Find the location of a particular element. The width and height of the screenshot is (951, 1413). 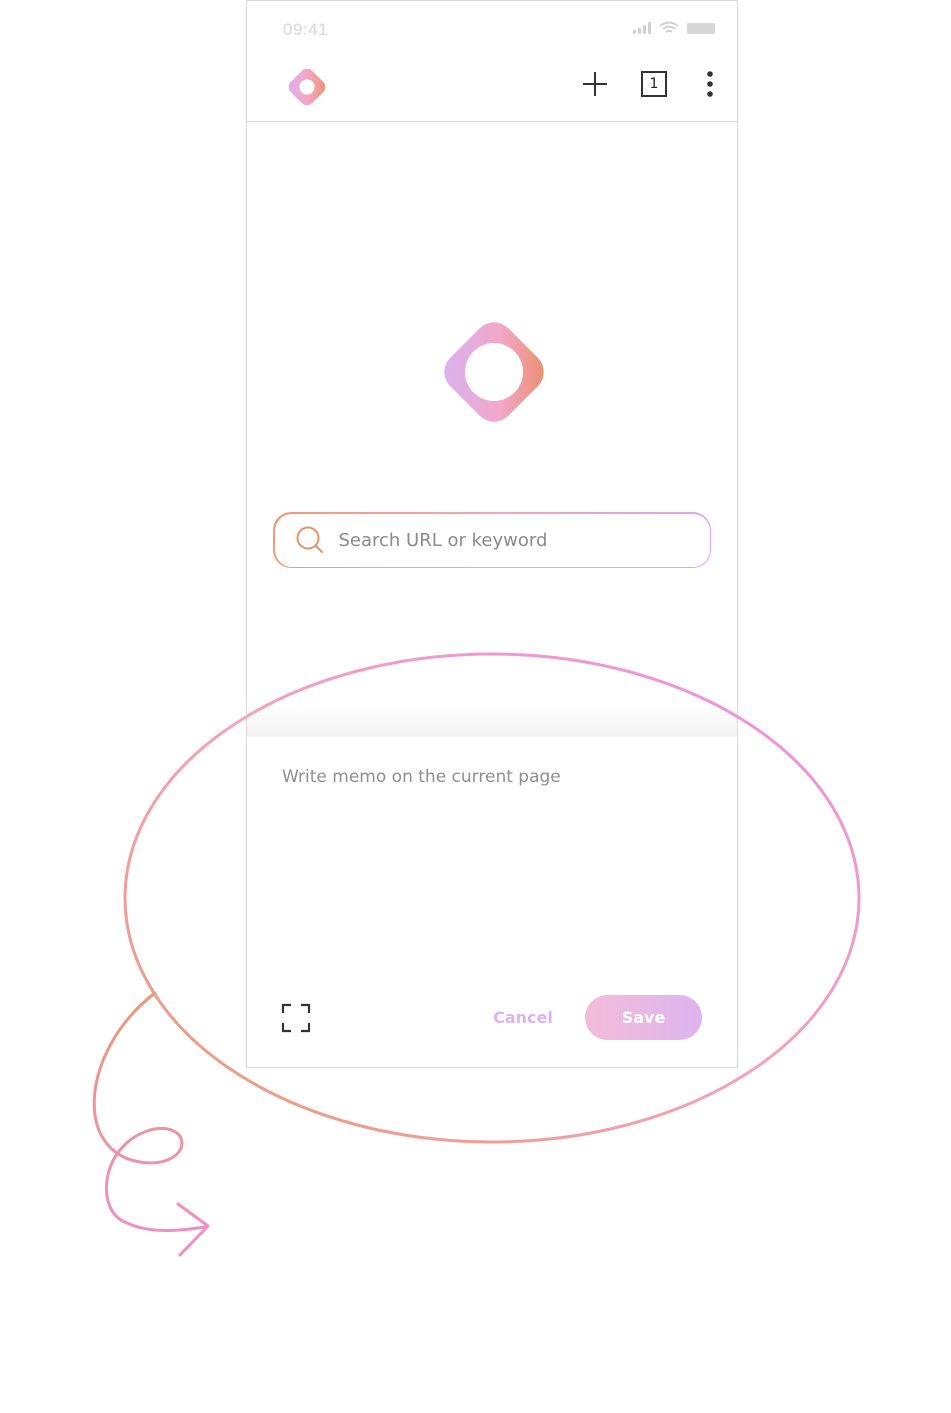

status-bar: 09:41 is located at coordinates (492, 29).